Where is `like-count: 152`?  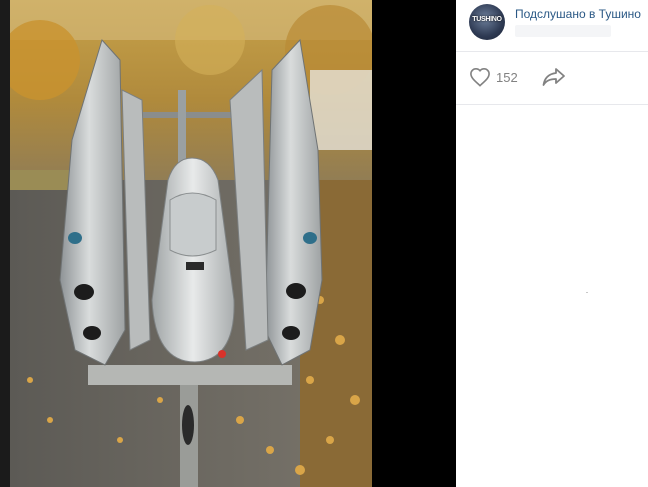 like-count: 152 is located at coordinates (507, 77).